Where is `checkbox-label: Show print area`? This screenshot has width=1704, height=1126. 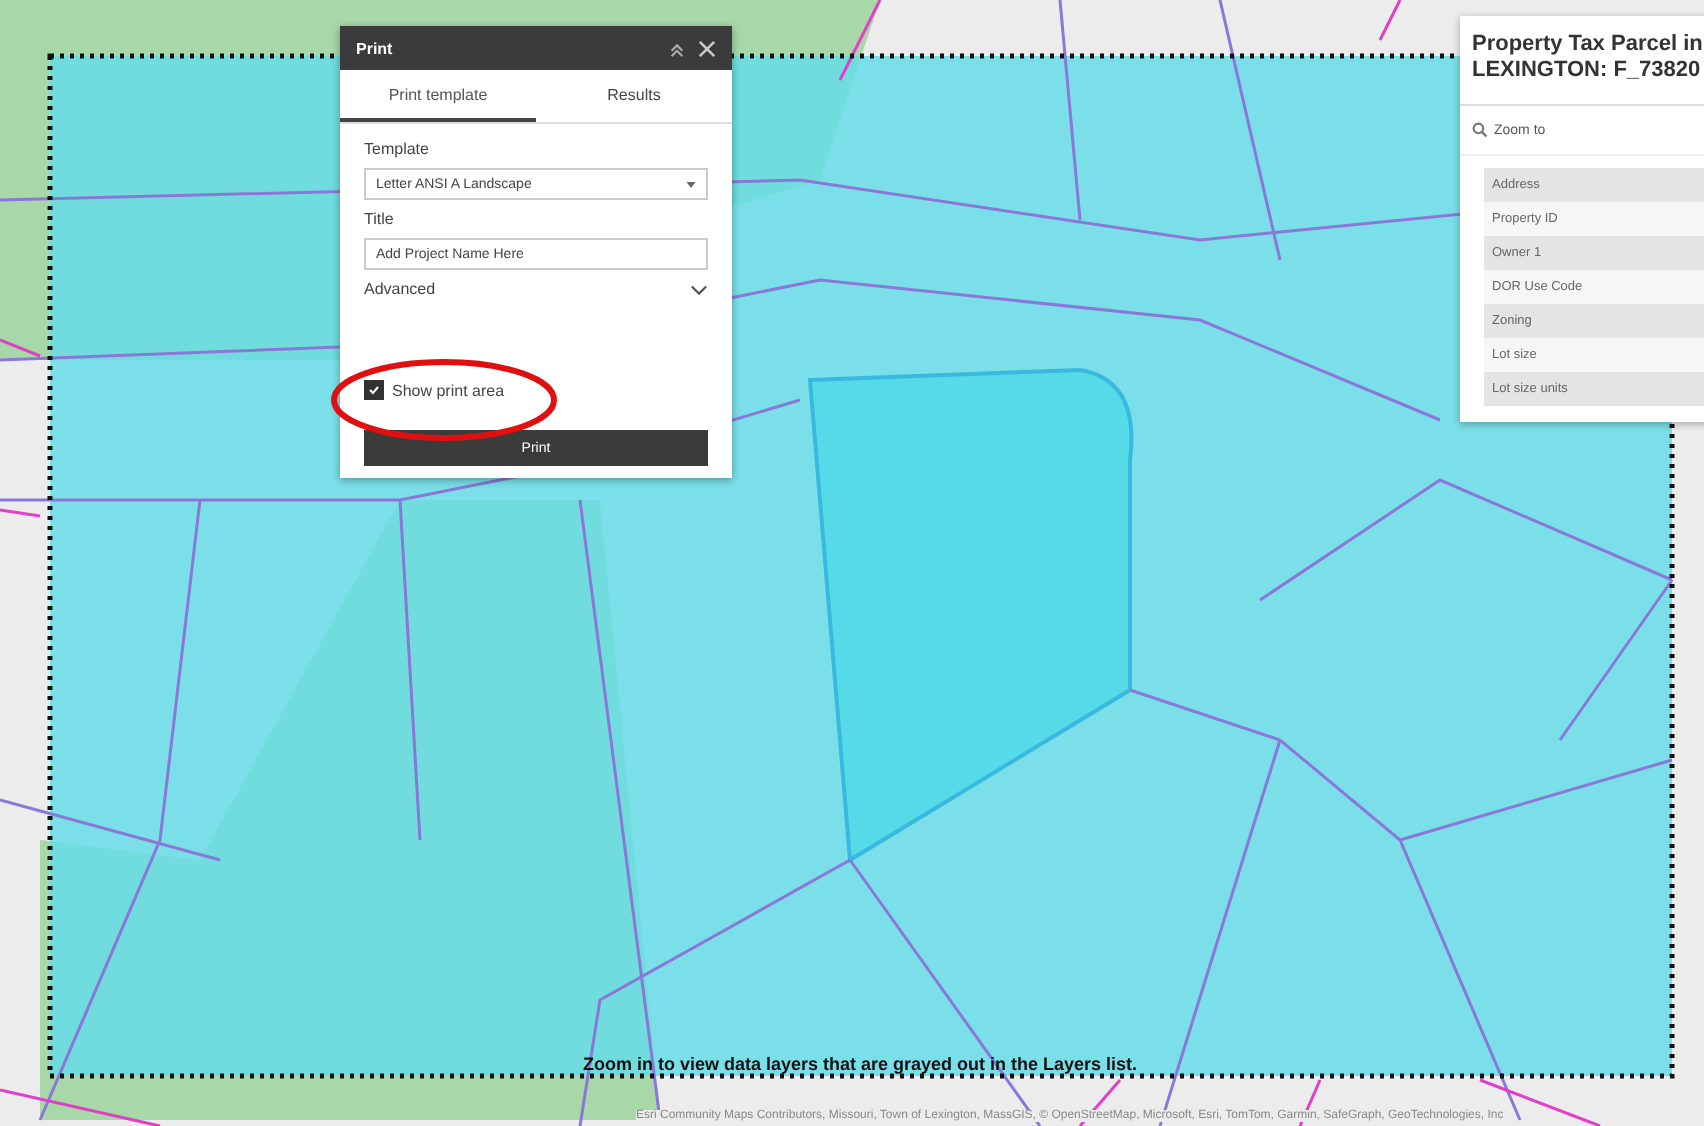 checkbox-label: Show print area is located at coordinates (448, 390).